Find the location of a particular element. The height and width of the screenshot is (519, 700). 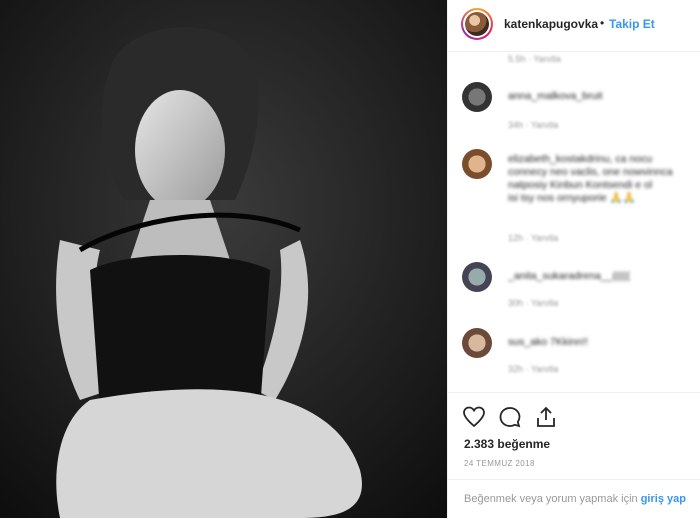

comment-meta: 34h · Yanıtla is located at coordinates (533, 125).